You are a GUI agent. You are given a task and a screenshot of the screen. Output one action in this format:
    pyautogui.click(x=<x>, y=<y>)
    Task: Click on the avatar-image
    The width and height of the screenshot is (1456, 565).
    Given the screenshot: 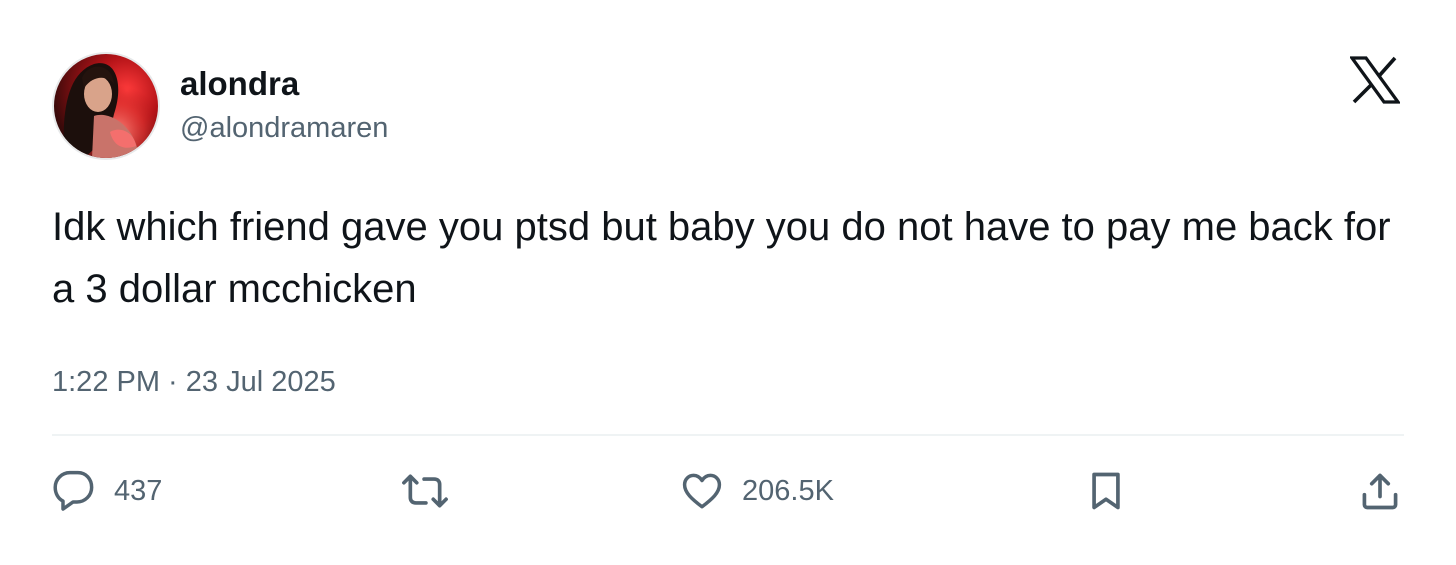 What is the action you would take?
    pyautogui.click(x=106, y=106)
    